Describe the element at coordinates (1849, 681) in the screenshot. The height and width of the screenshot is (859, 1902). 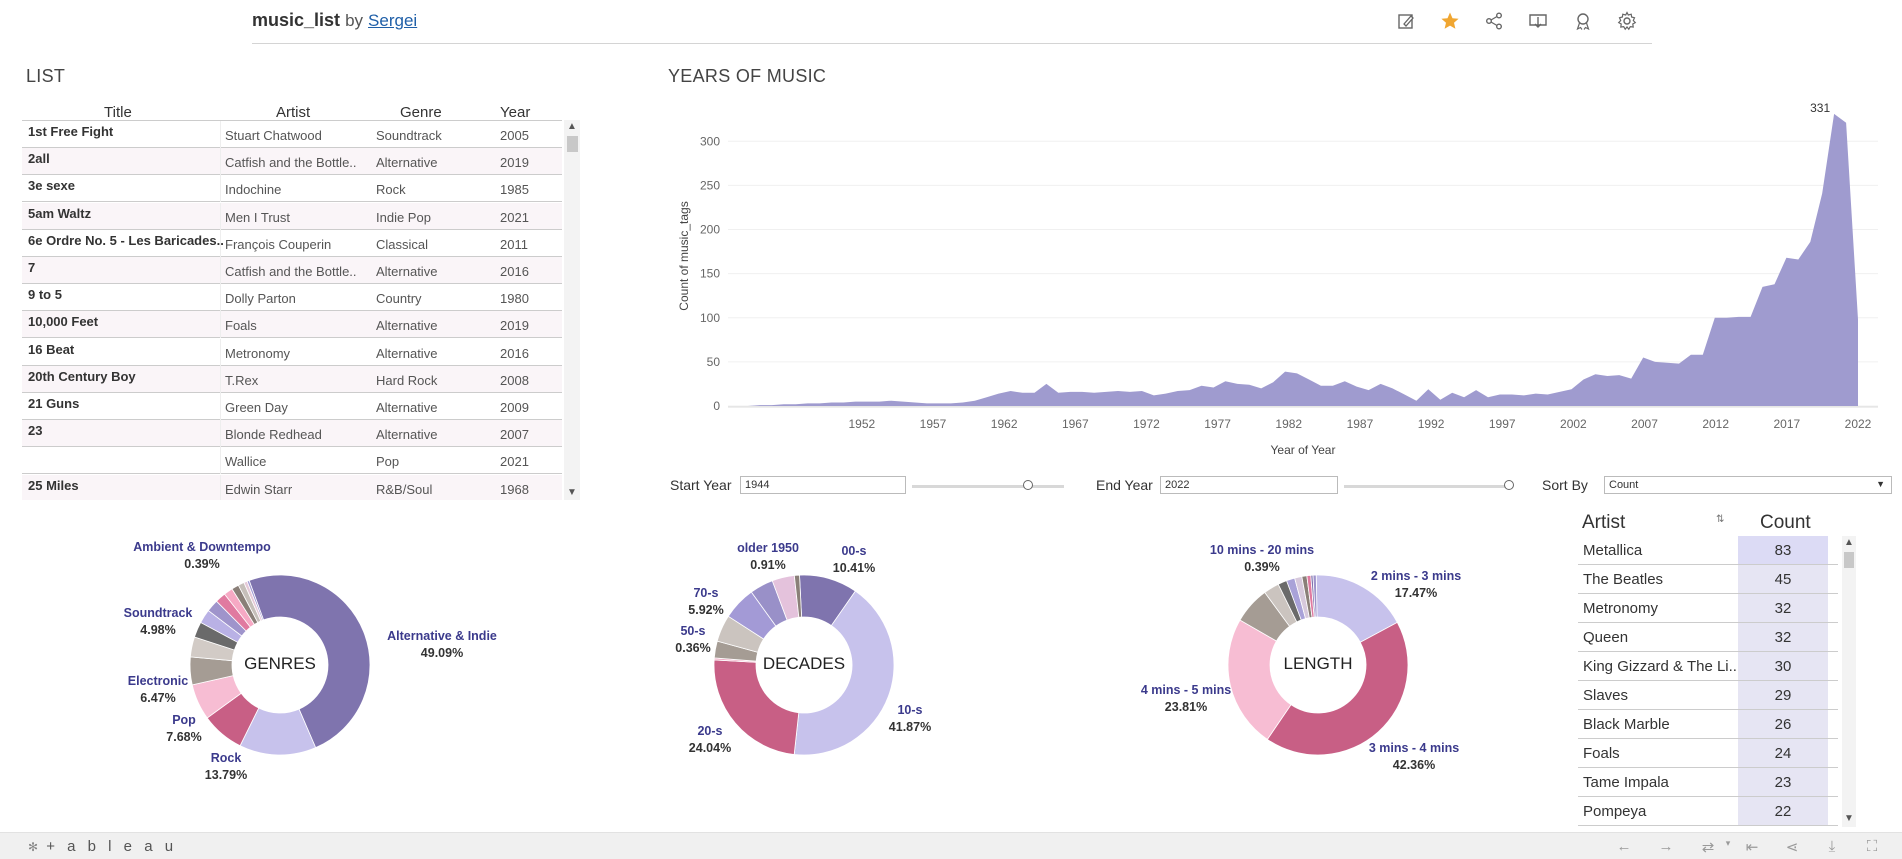
I see `artist-scrollbar: ▲ ▼` at that location.